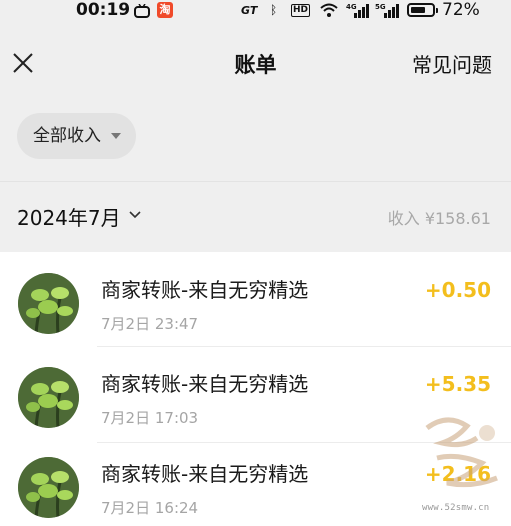  What do you see at coordinates (301, 10) in the screenshot?
I see `hd-icon: HD` at bounding box center [301, 10].